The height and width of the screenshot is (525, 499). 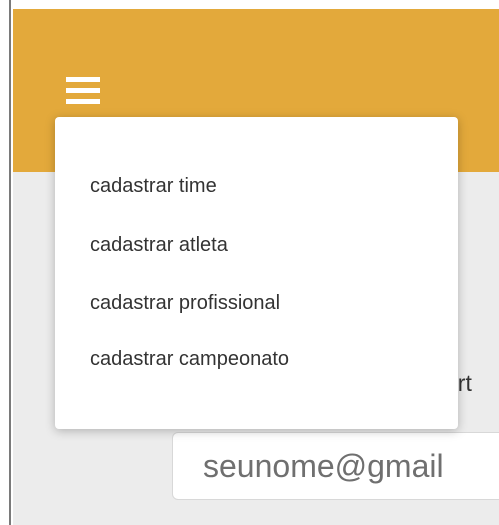 What do you see at coordinates (189, 359) in the screenshot?
I see `menu-item-cadastrar-campeonato: cadastrar campeonato` at bounding box center [189, 359].